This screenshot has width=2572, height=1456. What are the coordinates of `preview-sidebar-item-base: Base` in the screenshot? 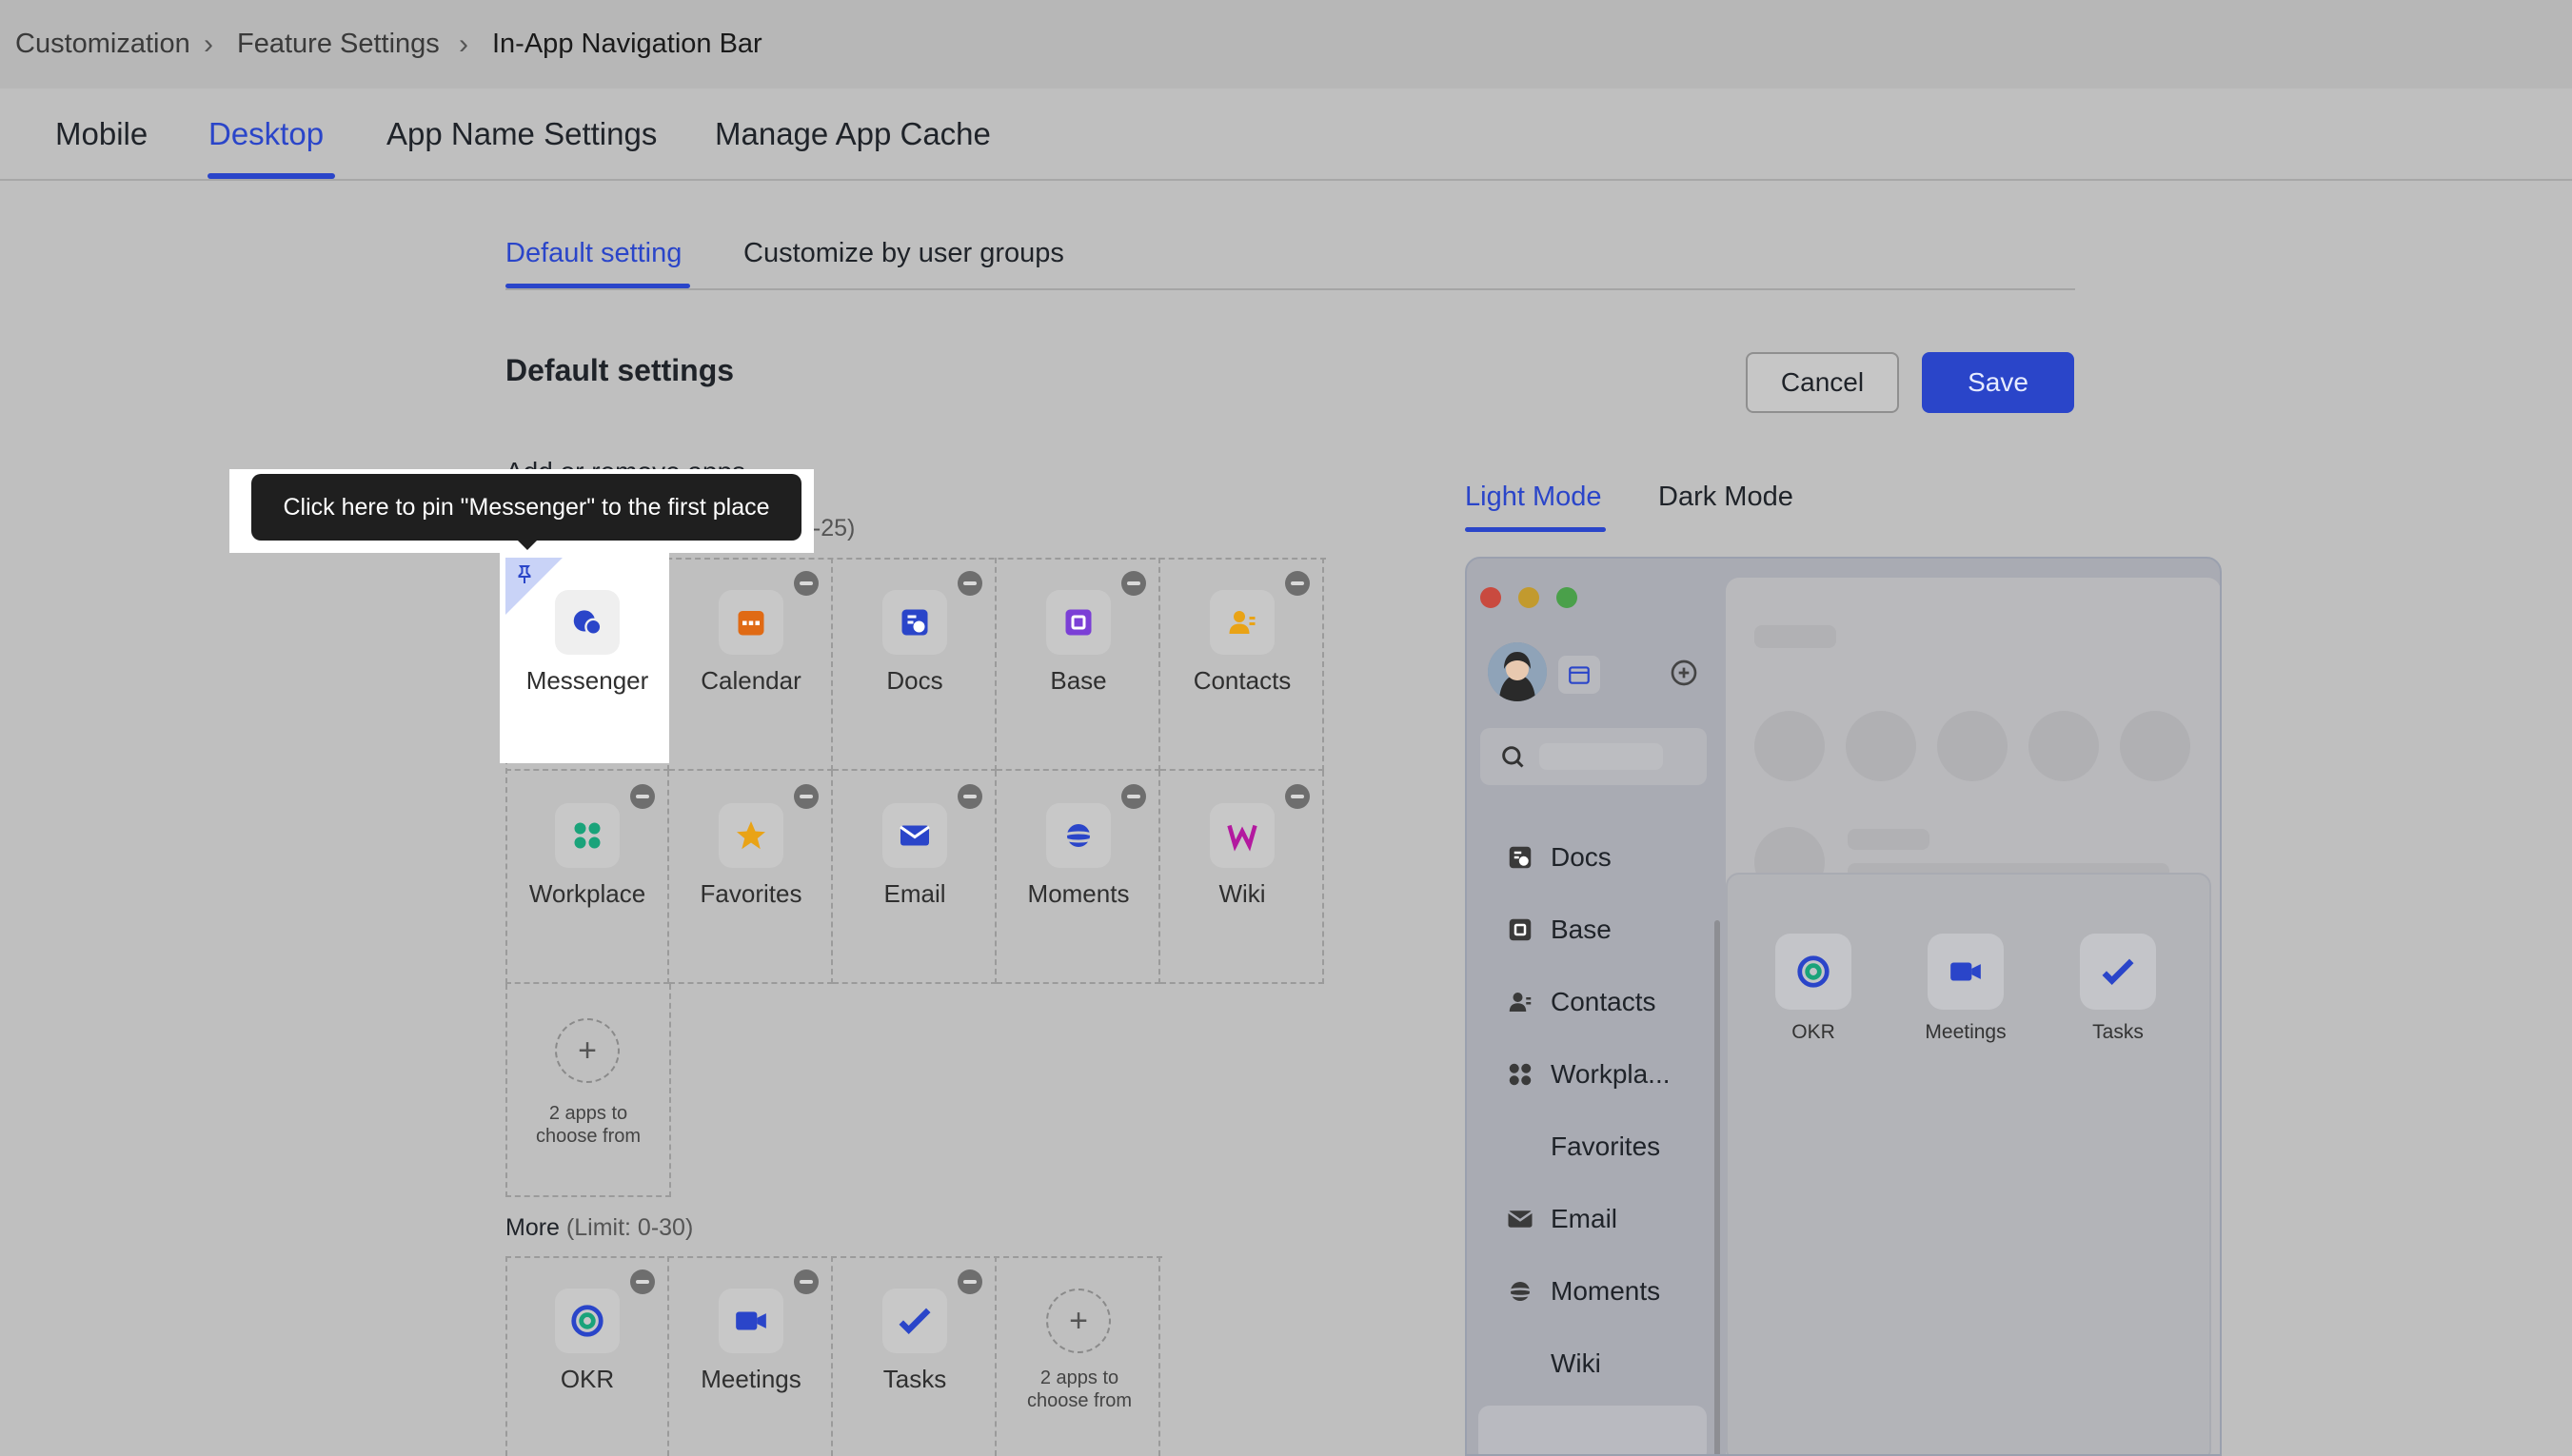 It's located at (1558, 930).